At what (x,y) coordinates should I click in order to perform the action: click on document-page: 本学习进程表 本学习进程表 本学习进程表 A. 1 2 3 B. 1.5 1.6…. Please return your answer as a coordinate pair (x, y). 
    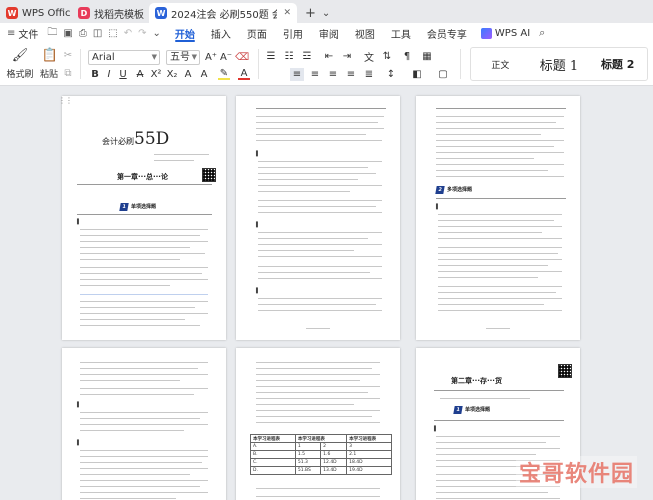
    Looking at the image, I should click on (318, 424).